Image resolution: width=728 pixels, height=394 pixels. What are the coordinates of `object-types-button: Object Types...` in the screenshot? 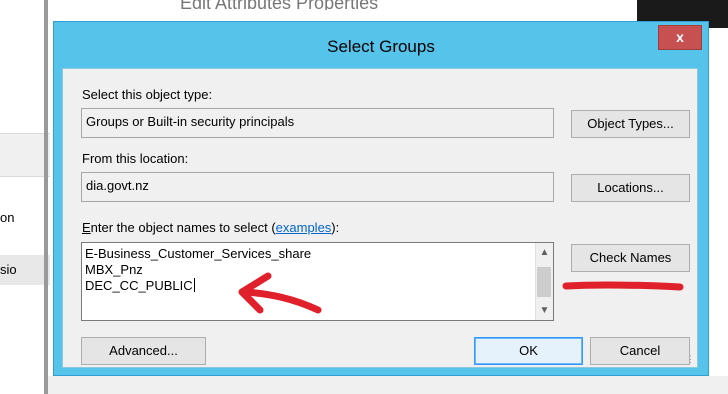 It's located at (630, 124).